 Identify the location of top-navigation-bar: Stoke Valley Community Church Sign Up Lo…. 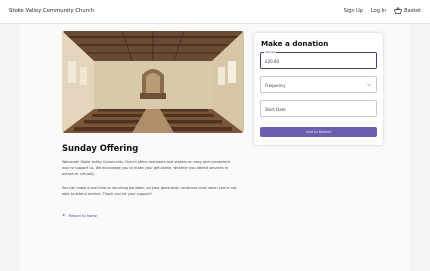
(215, 12).